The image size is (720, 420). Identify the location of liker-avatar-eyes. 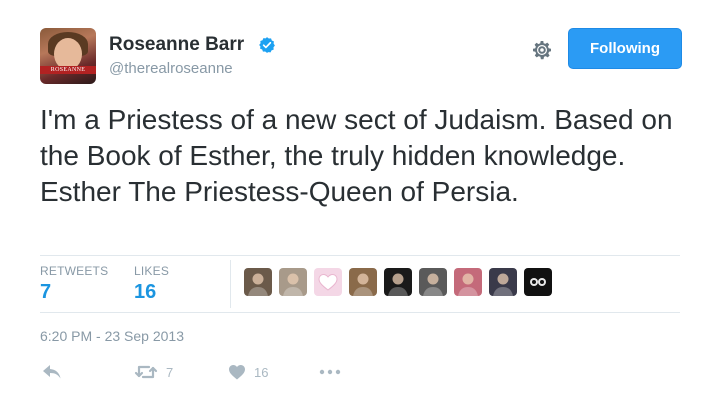
(538, 282).